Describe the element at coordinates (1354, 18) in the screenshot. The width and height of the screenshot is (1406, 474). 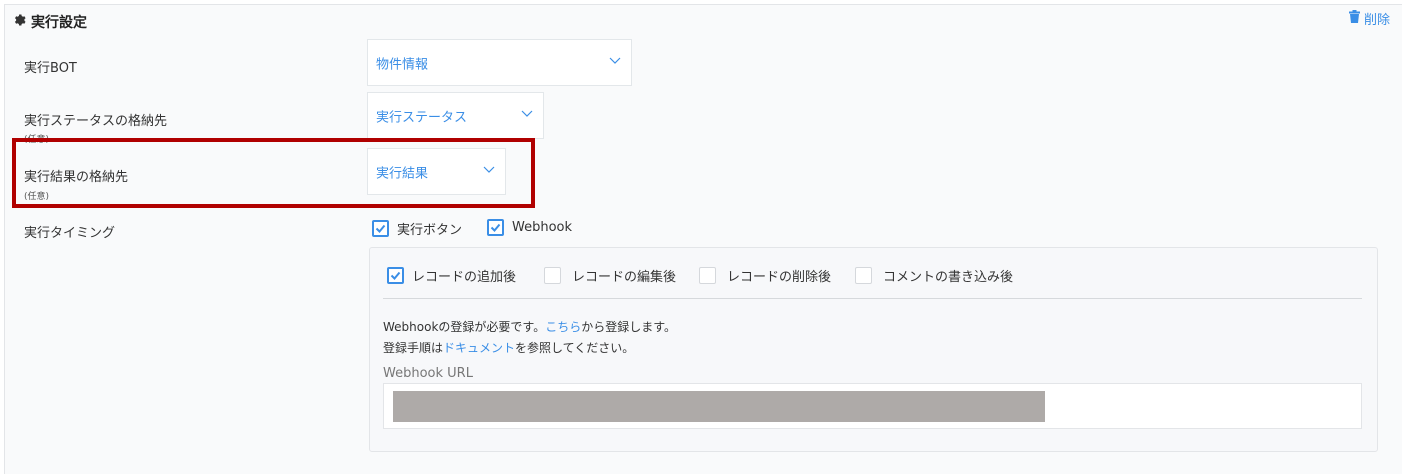
I see `trash-icon` at that location.